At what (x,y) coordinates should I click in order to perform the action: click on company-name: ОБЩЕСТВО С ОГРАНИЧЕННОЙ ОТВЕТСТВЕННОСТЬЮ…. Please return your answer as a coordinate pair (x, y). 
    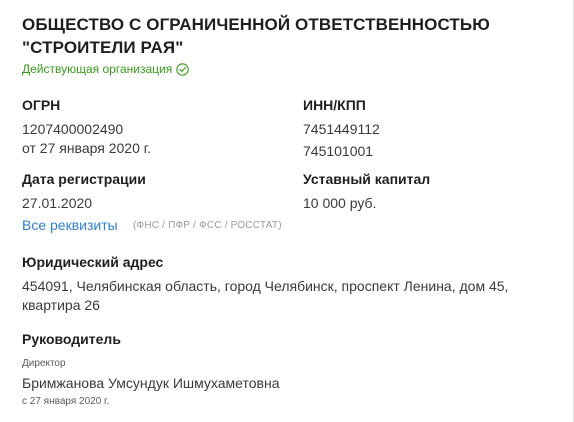
    Looking at the image, I should click on (256, 36).